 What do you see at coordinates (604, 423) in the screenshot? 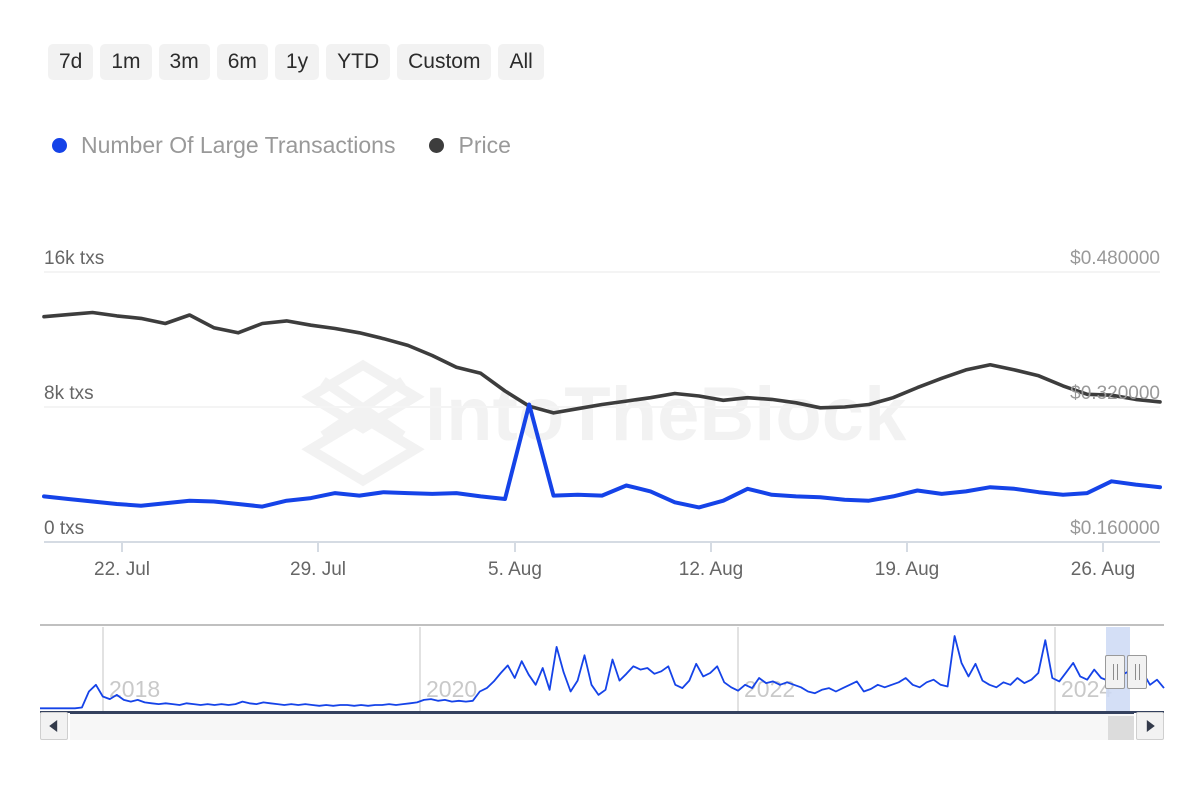
I see `intotheblock-watermark: IntoTheBlock` at bounding box center [604, 423].